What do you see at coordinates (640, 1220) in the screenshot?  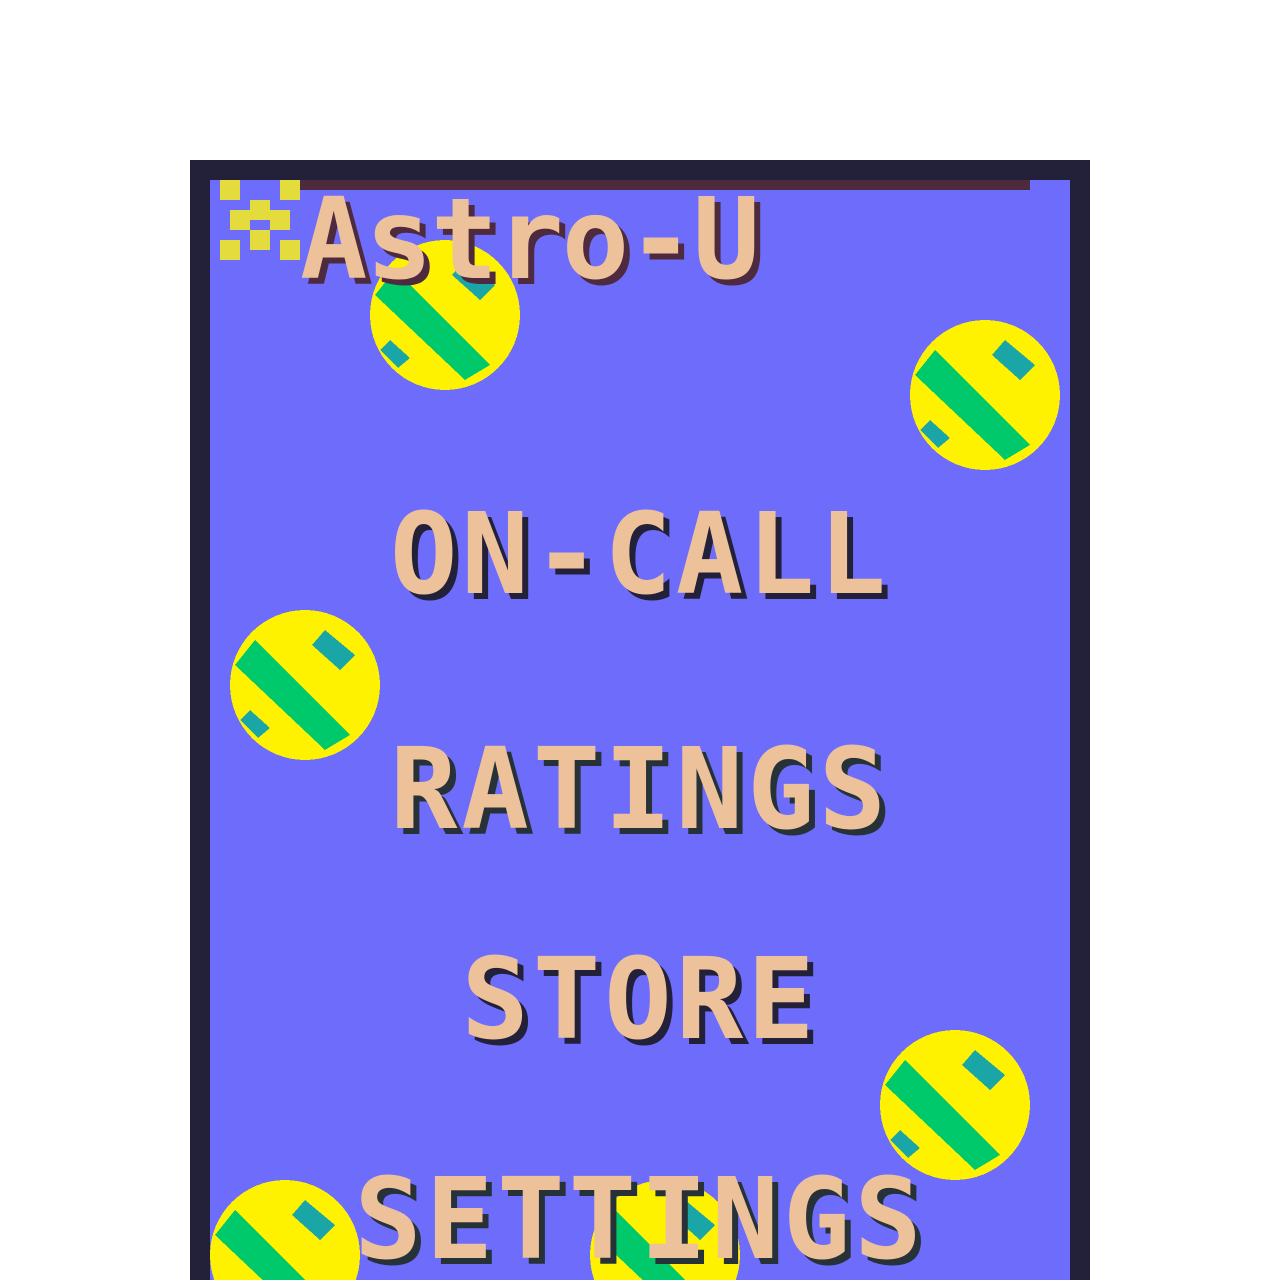 I see `menu-item-settings: SETTINGS` at bounding box center [640, 1220].